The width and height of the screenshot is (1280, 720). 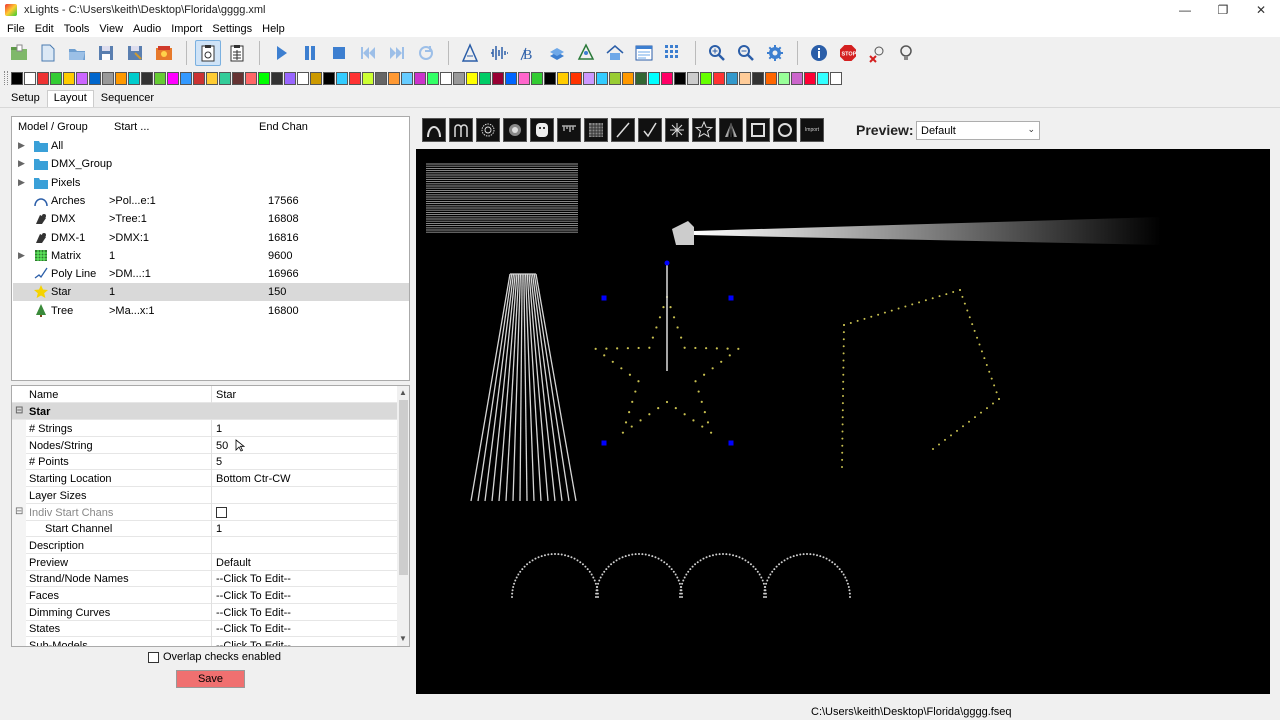 What do you see at coordinates (704, 130) in the screenshot?
I see `star-tool-button` at bounding box center [704, 130].